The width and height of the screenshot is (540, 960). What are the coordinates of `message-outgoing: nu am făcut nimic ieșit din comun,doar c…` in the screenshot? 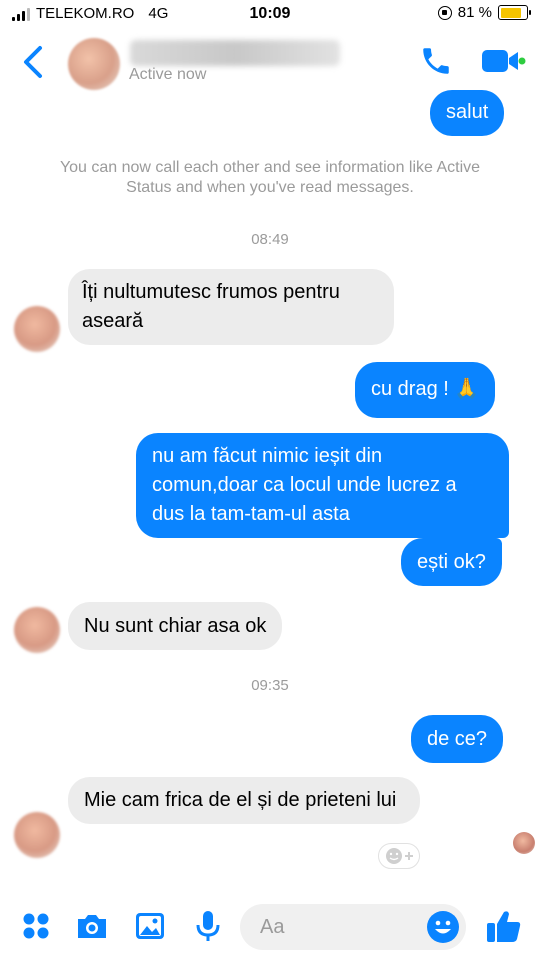 It's located at (322, 485).